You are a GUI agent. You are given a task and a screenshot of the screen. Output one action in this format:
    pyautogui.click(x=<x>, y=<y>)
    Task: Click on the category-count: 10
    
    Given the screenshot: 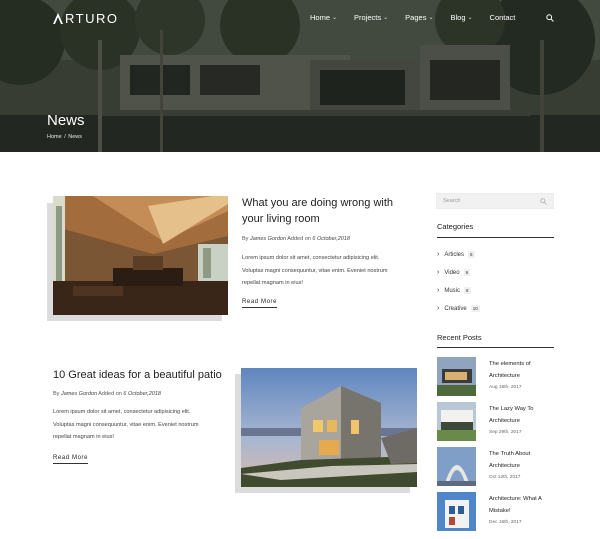 What is the action you would take?
    pyautogui.click(x=475, y=308)
    